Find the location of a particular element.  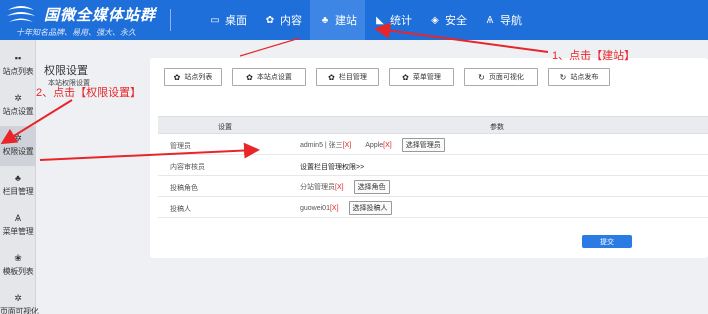

tab-page-visual: ↻ 页面可视化 is located at coordinates (501, 77).